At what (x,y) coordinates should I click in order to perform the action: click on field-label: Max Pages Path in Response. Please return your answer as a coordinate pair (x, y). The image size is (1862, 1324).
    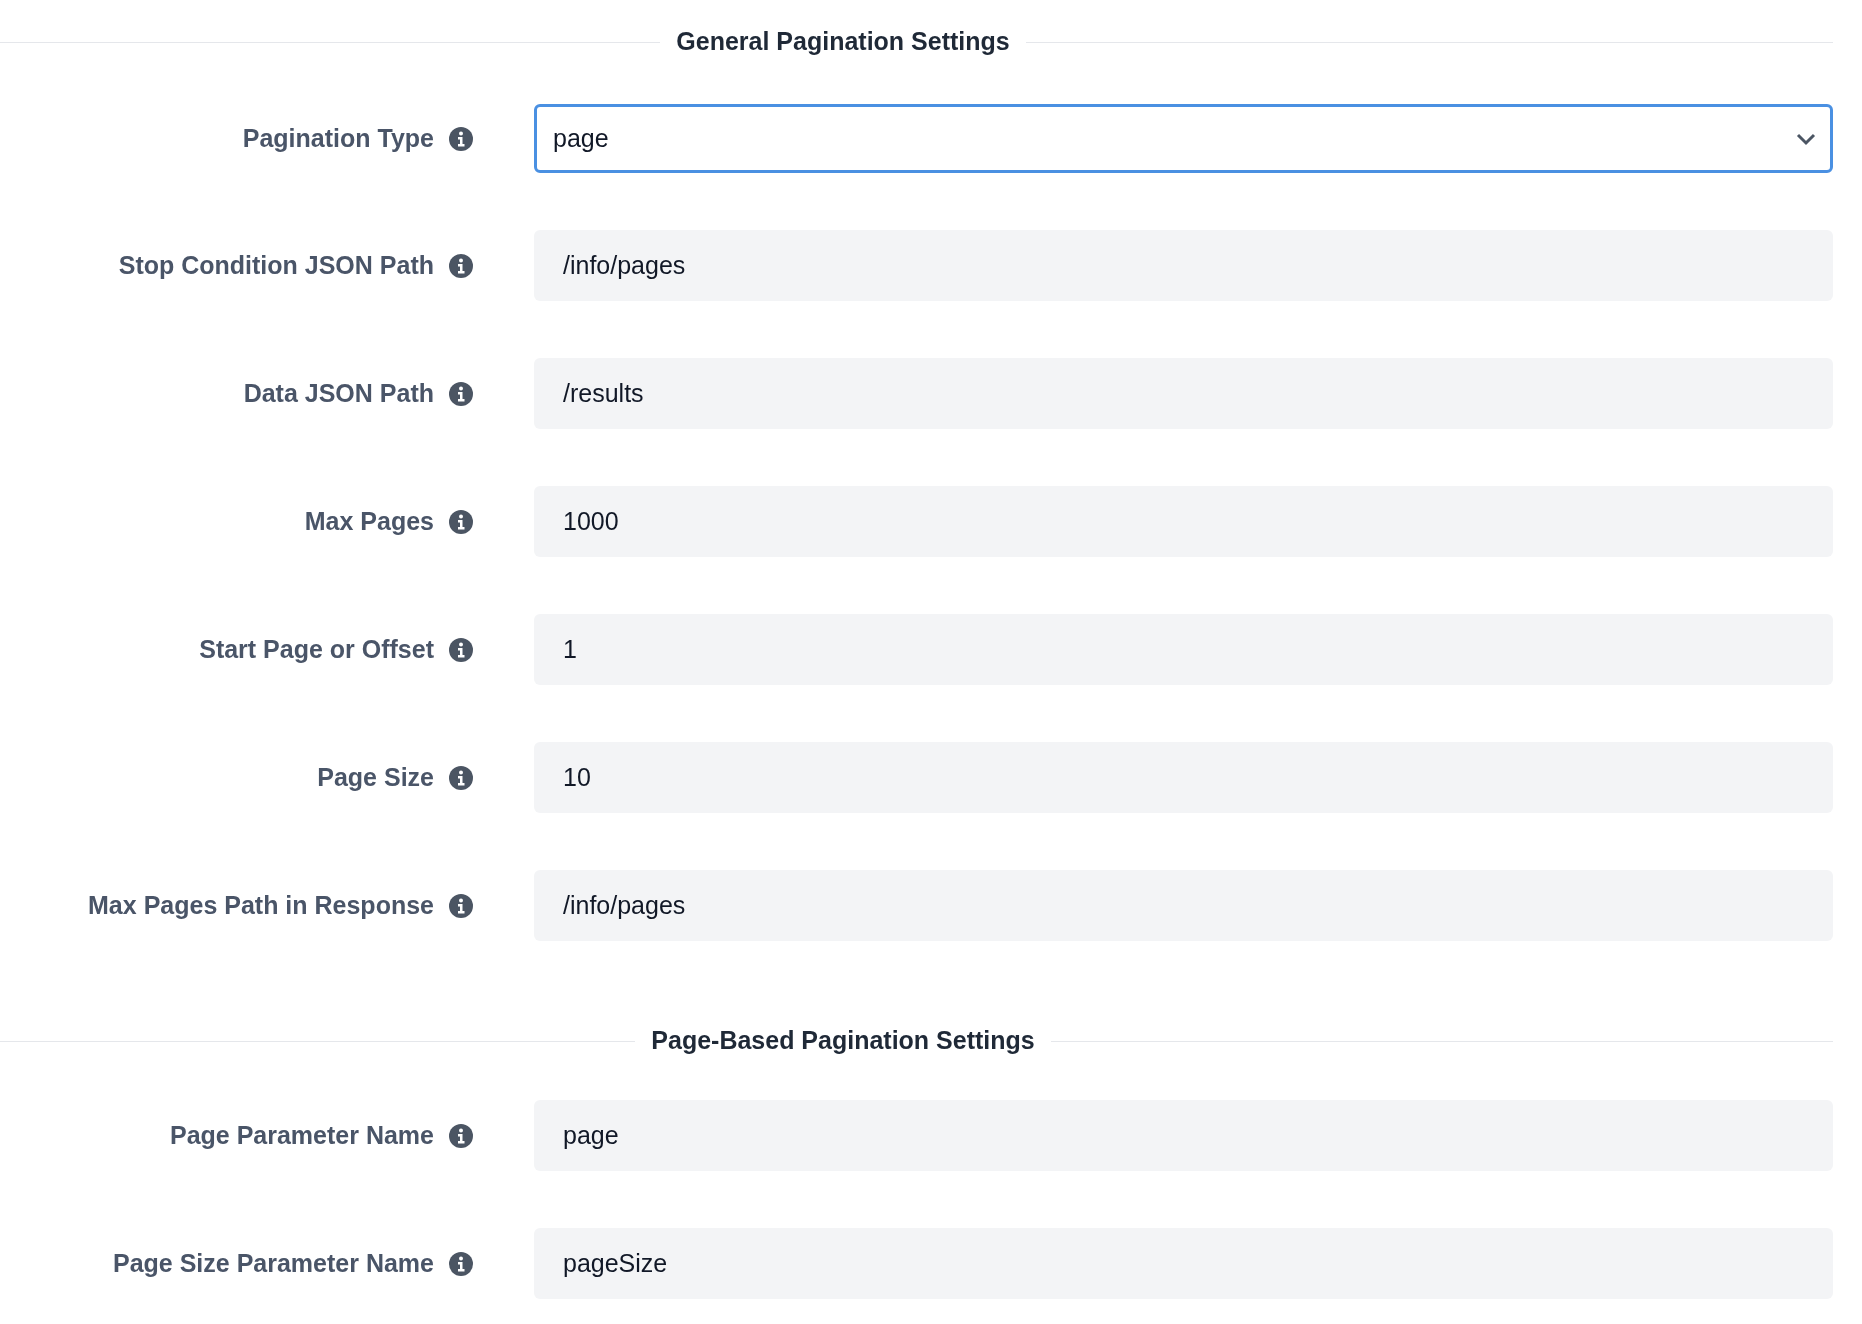
    Looking at the image, I should click on (261, 905).